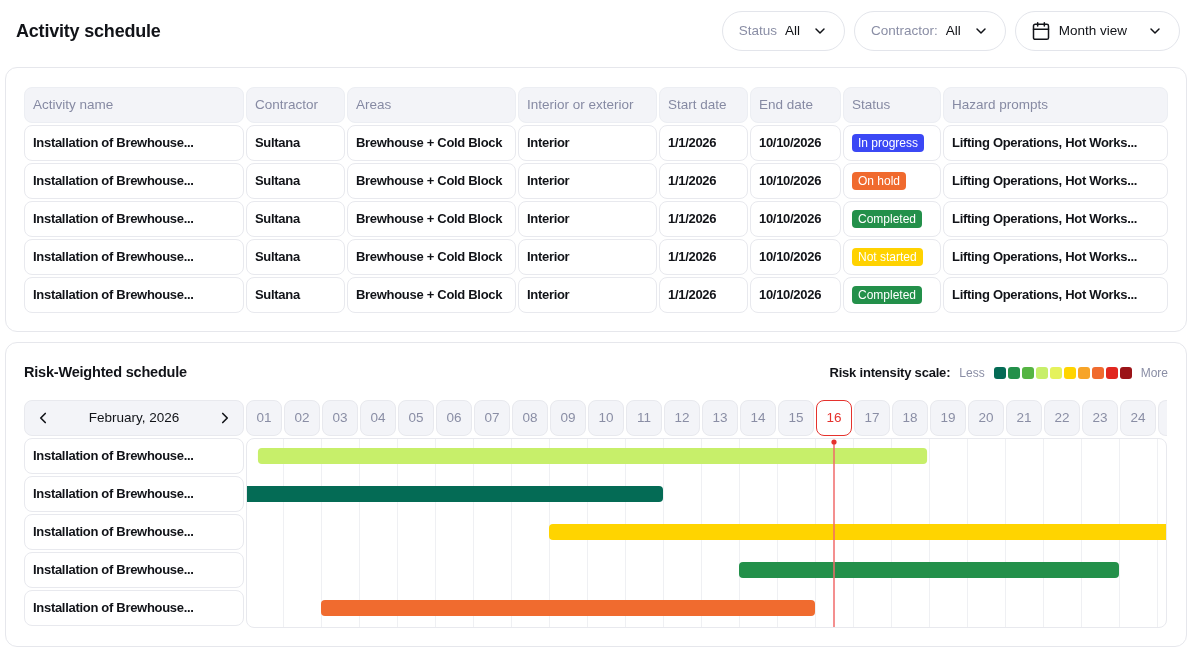 The height and width of the screenshot is (647, 1192). I want to click on day-header: 23, so click(1100, 418).